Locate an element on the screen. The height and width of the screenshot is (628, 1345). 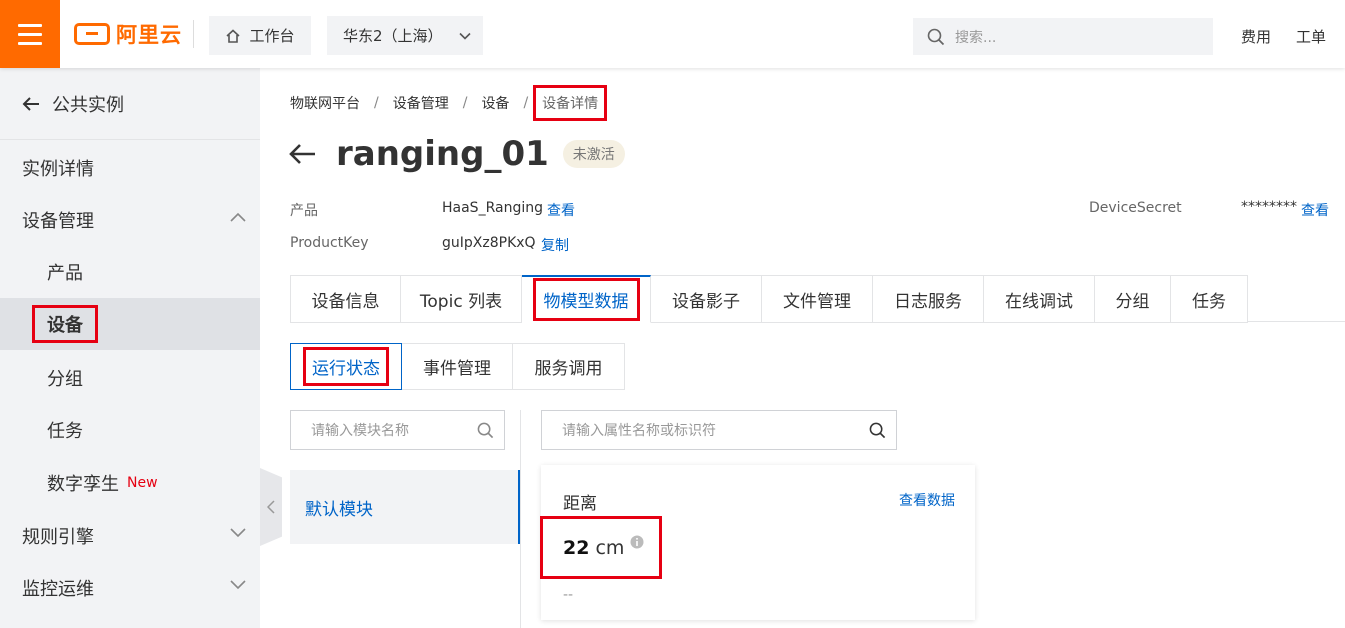
tab-label: Topic 列表 is located at coordinates (461, 301).